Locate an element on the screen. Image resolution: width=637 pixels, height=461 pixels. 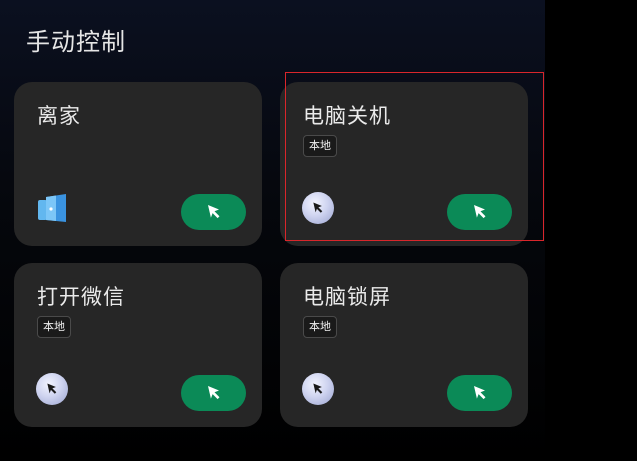
scene-card-title: 电脑锁屏 is located at coordinates (347, 297).